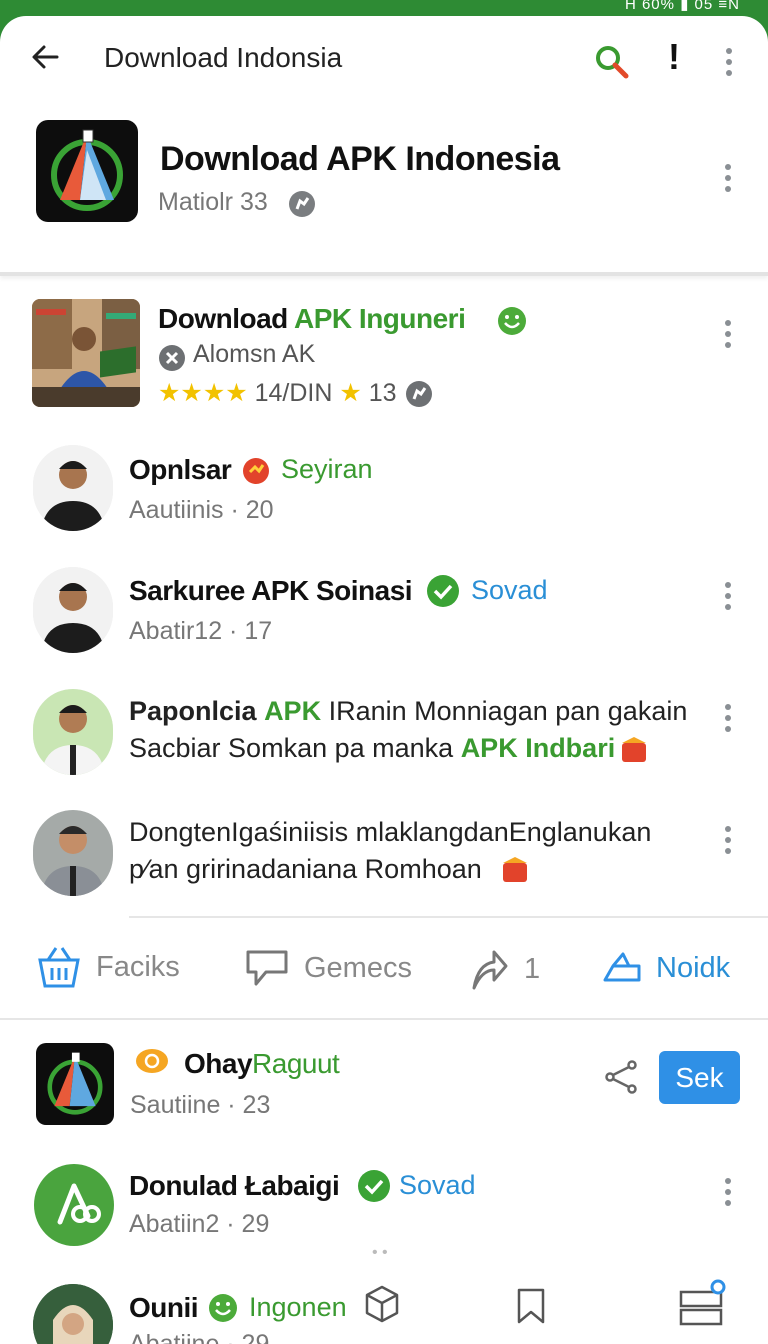 The width and height of the screenshot is (768, 1344). Describe the element at coordinates (531, 1306) in the screenshot. I see `bookmark-icon` at that location.